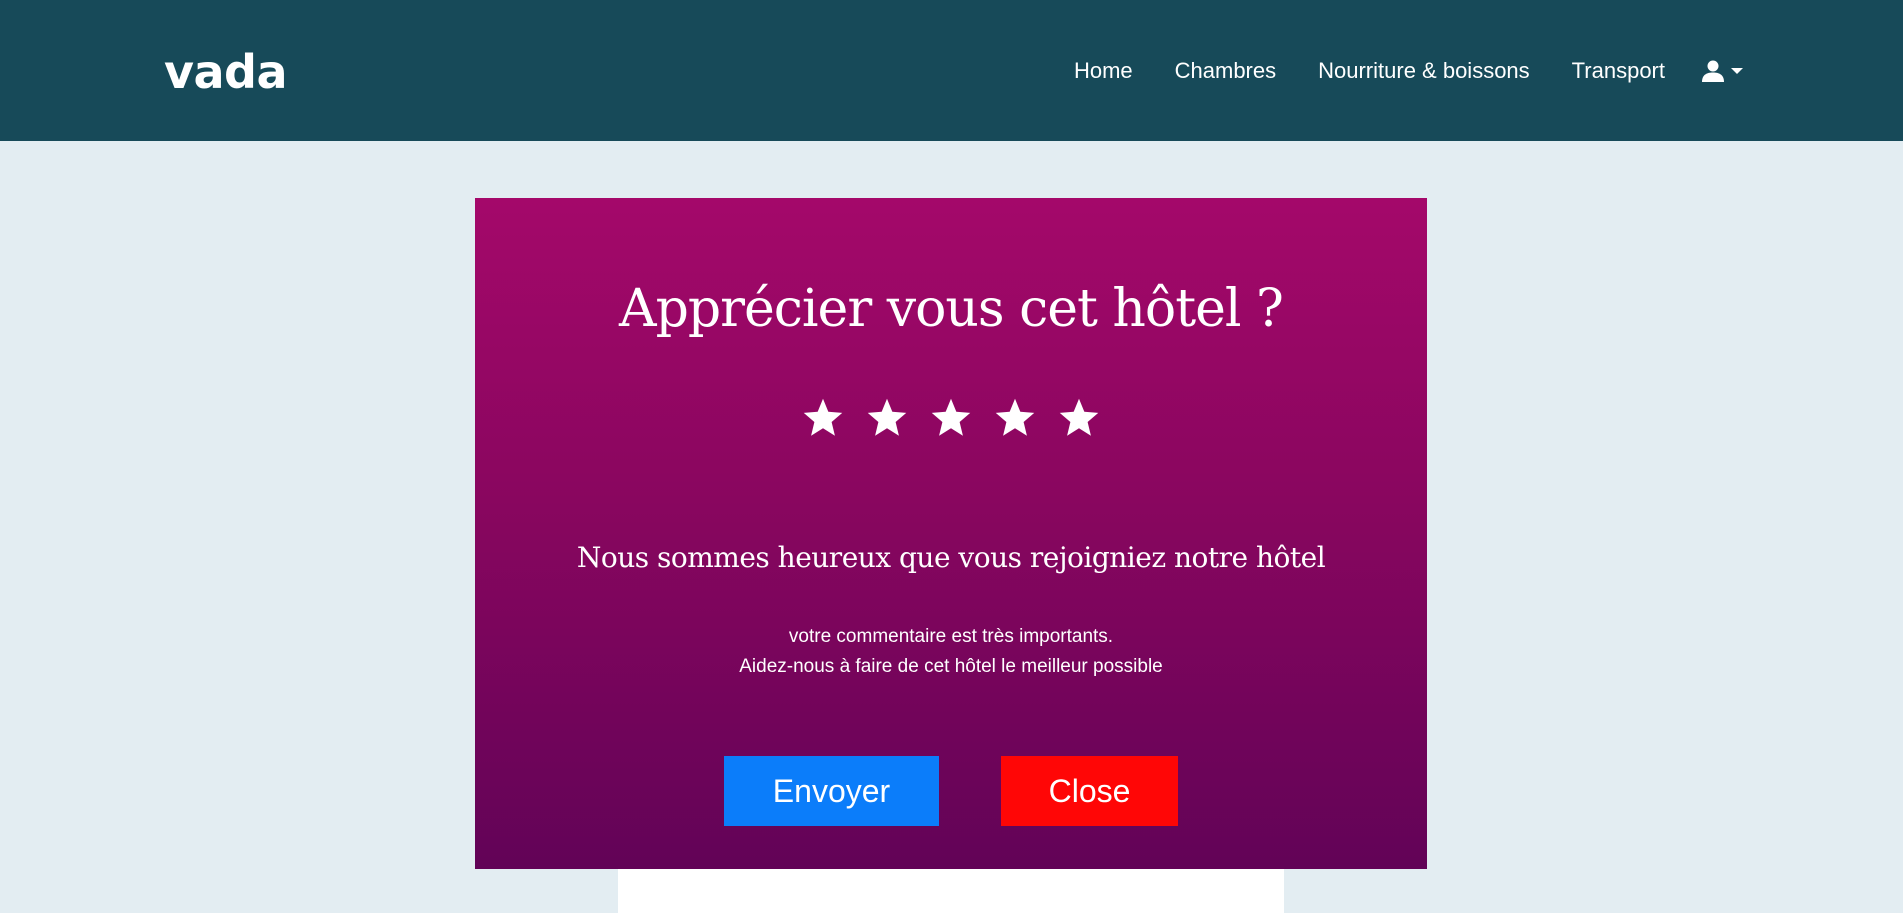 The width and height of the screenshot is (1903, 913). Describe the element at coordinates (951, 309) in the screenshot. I see `modal-title: Apprécier vous cet hôtel ?` at that location.